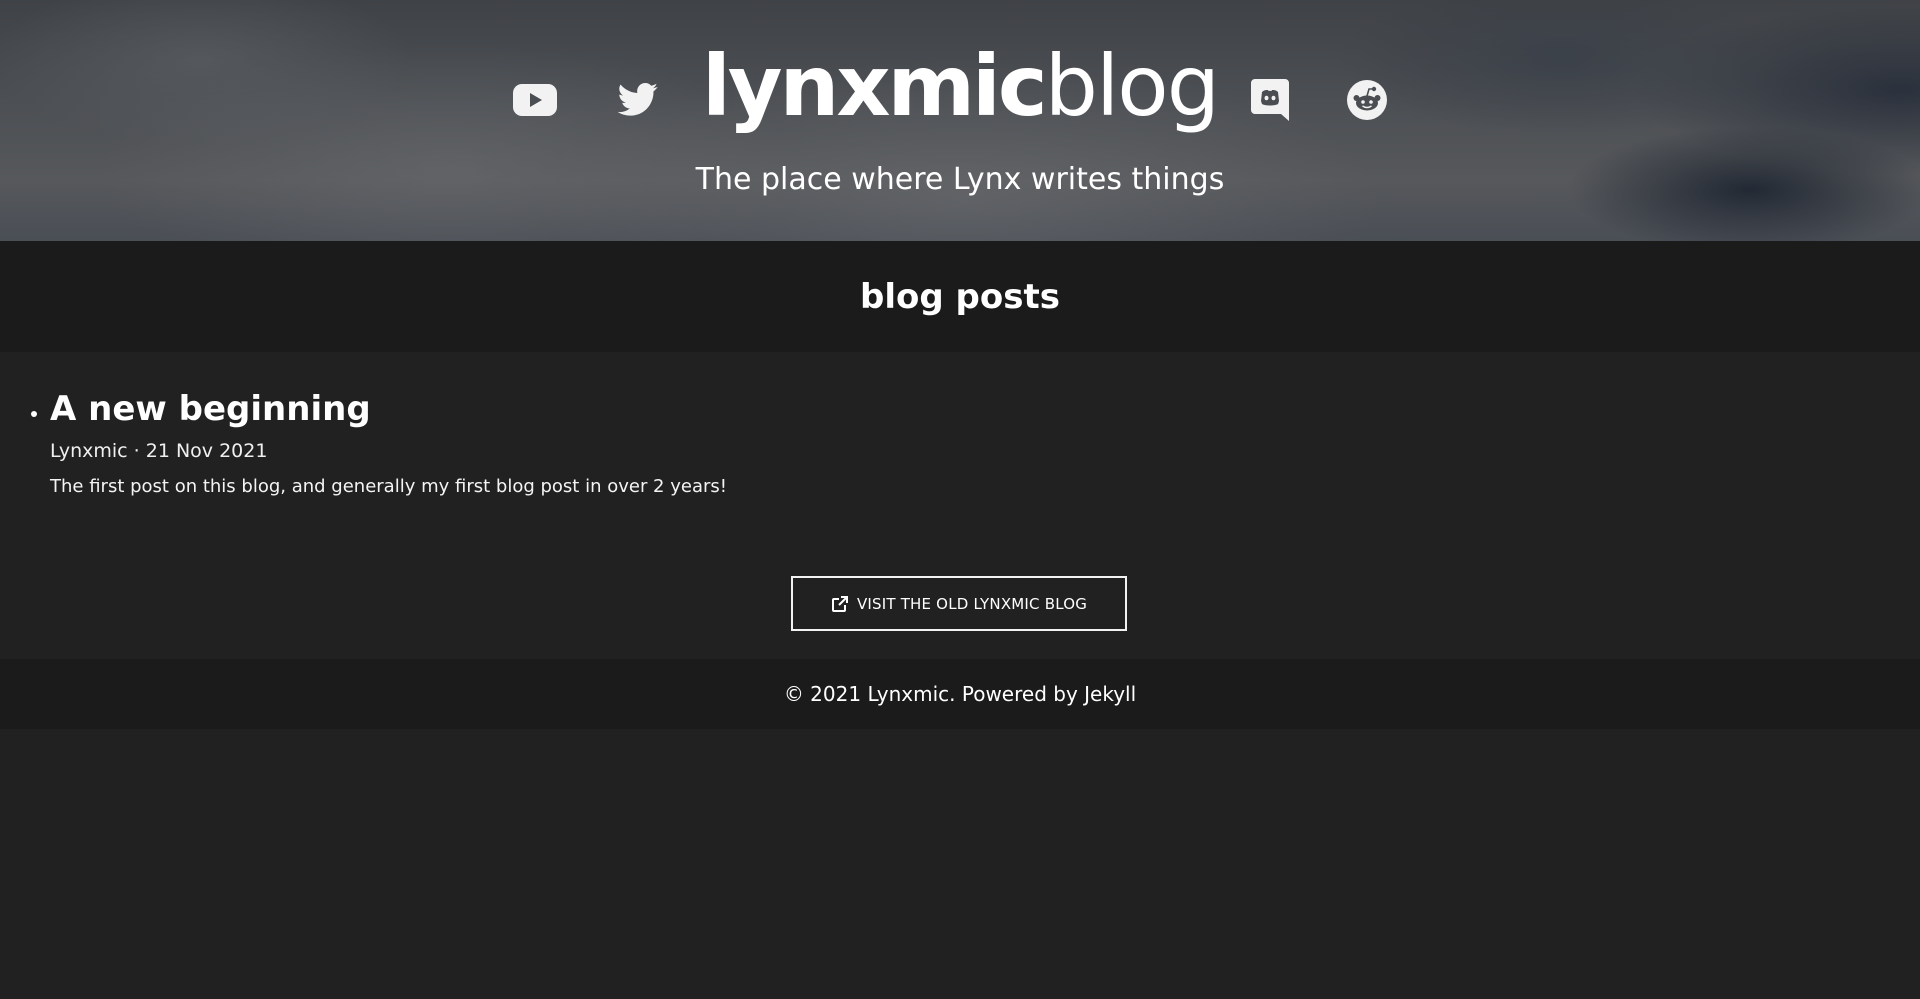  Describe the element at coordinates (1270, 100) in the screenshot. I see `discord-icon` at that location.